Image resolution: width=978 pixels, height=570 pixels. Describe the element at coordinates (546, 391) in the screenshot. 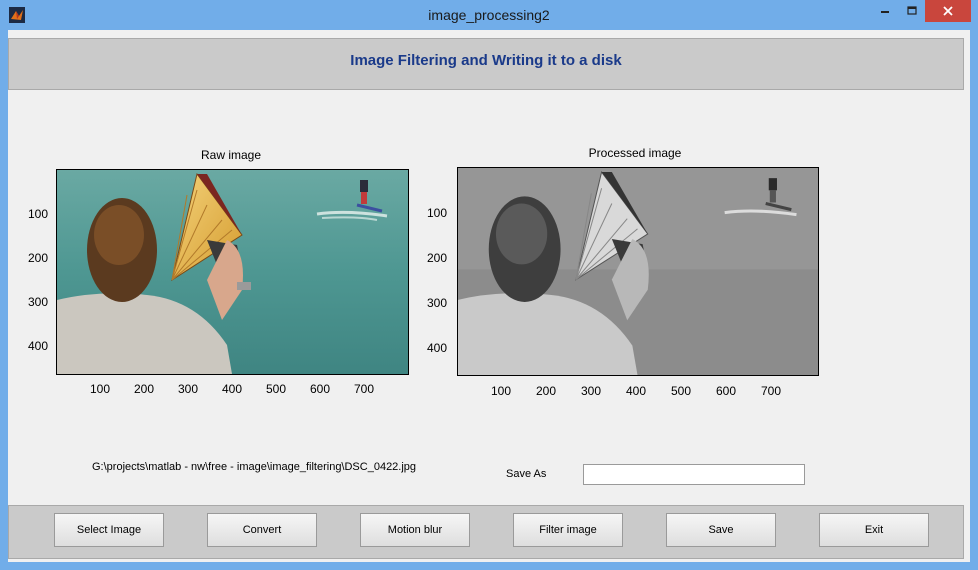

I see `processed-x-tick: 200` at that location.